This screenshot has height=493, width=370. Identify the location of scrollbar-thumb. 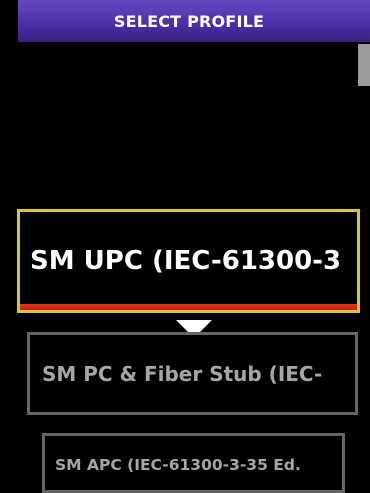
(364, 65).